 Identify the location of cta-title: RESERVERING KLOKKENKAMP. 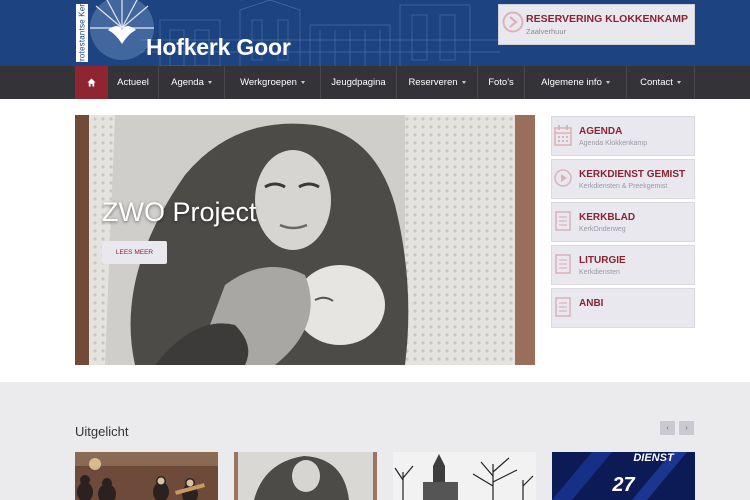
(607, 19).